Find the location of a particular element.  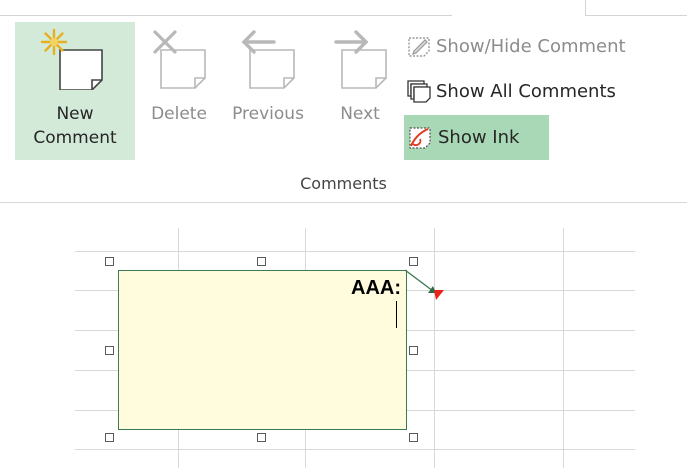

tab-divider is located at coordinates (226, 15).